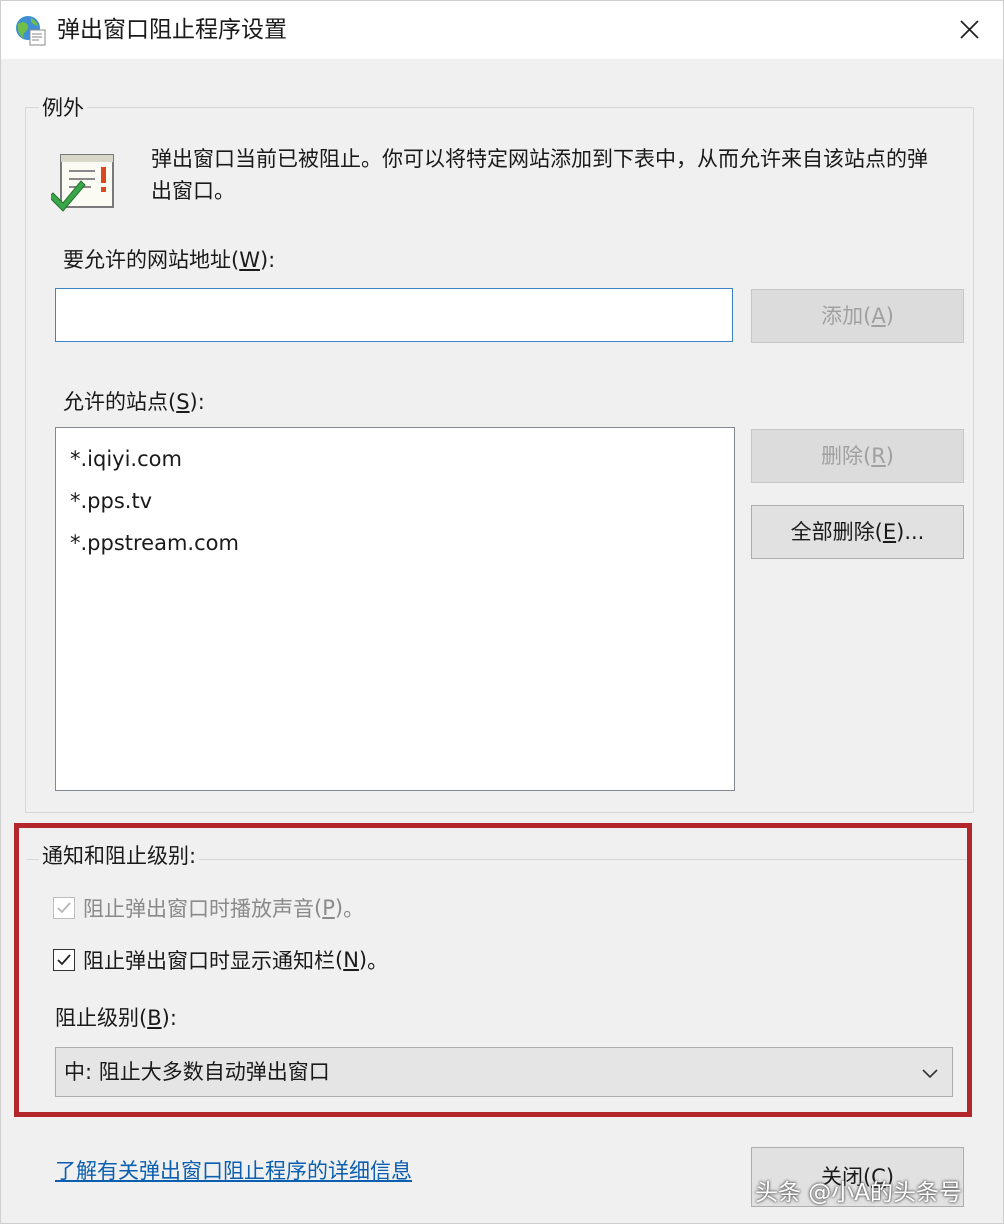 The height and width of the screenshot is (1224, 1004). What do you see at coordinates (969, 30) in the screenshot?
I see `close-icon` at bounding box center [969, 30].